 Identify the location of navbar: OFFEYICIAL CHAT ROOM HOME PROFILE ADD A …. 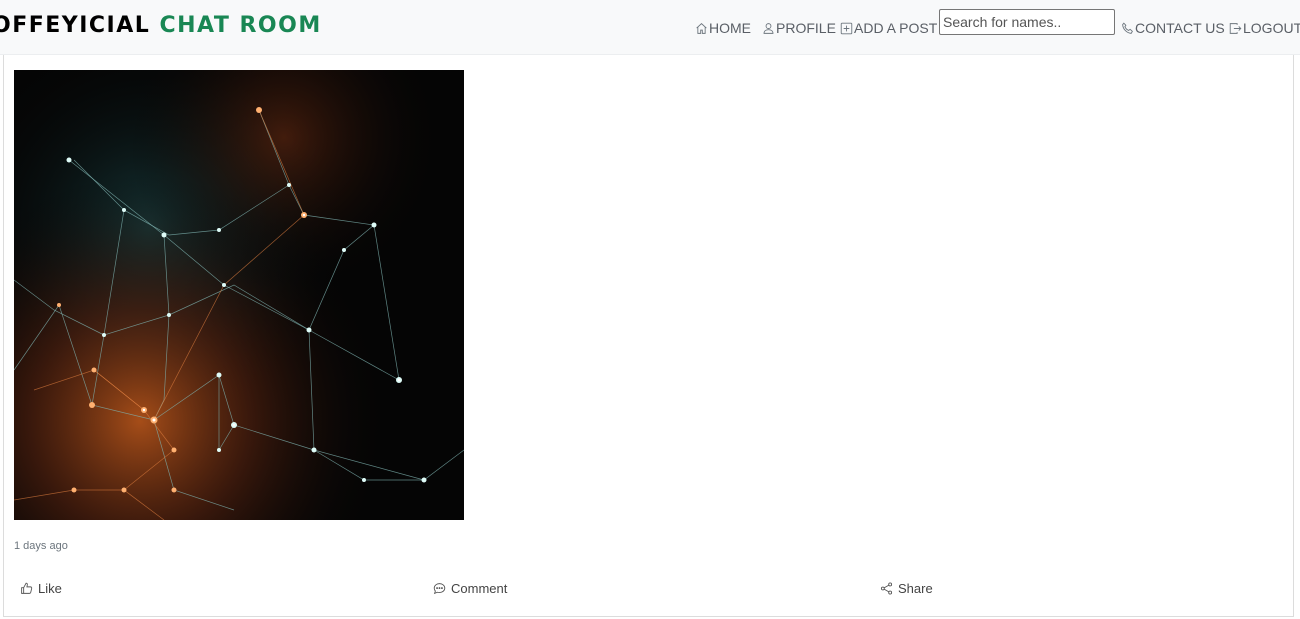
(650, 27).